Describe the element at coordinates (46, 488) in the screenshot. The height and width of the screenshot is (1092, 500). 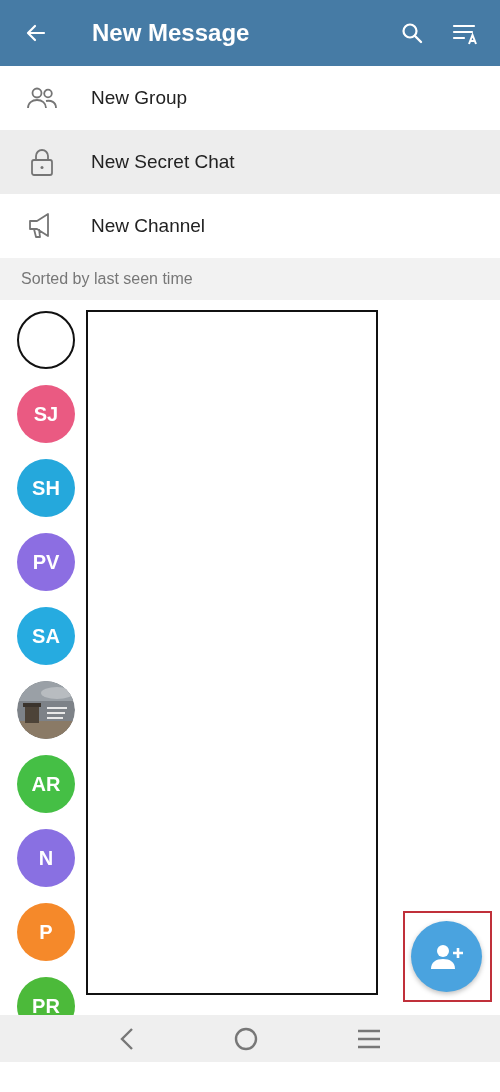
I see `avatar: SH` at that location.